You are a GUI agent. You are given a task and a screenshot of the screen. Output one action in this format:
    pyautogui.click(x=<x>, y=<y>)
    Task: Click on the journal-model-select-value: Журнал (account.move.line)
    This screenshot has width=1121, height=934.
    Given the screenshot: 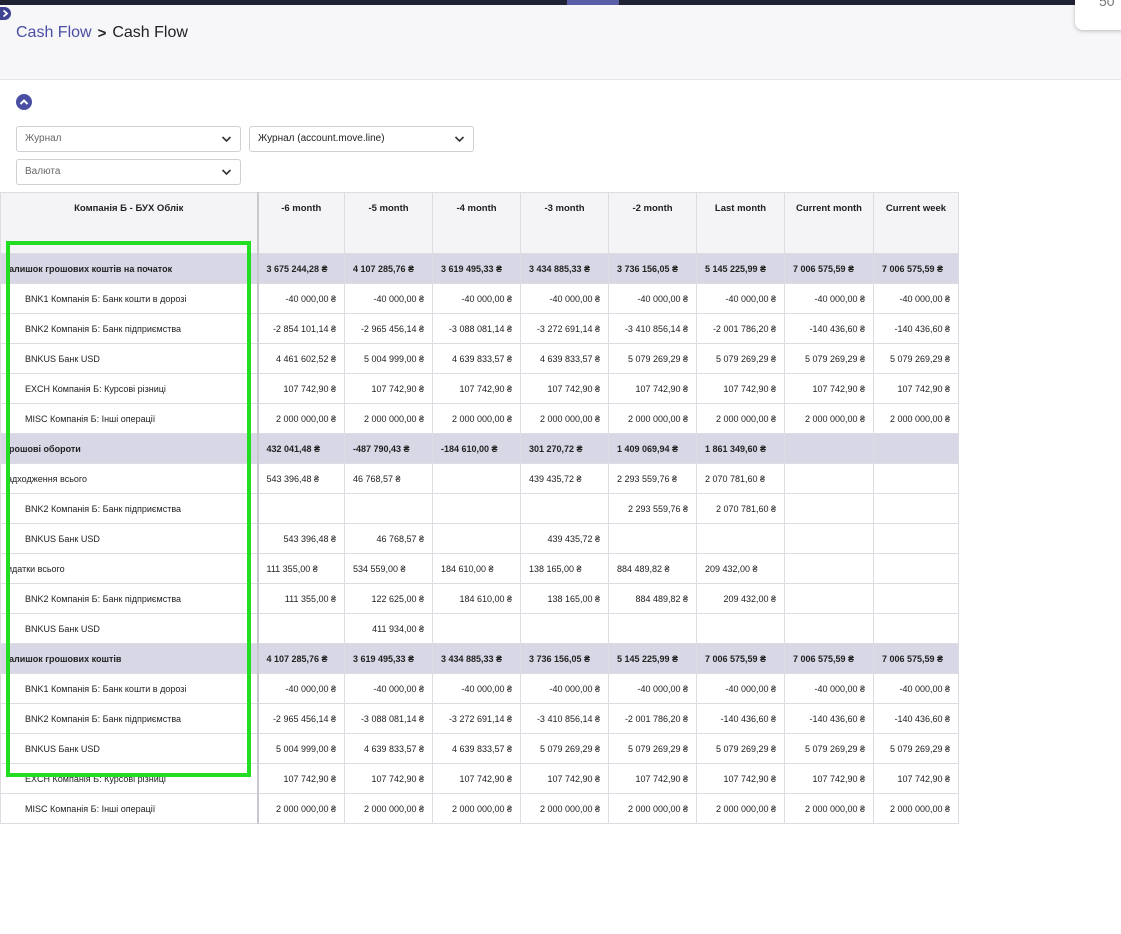 What is the action you would take?
    pyautogui.click(x=321, y=138)
    